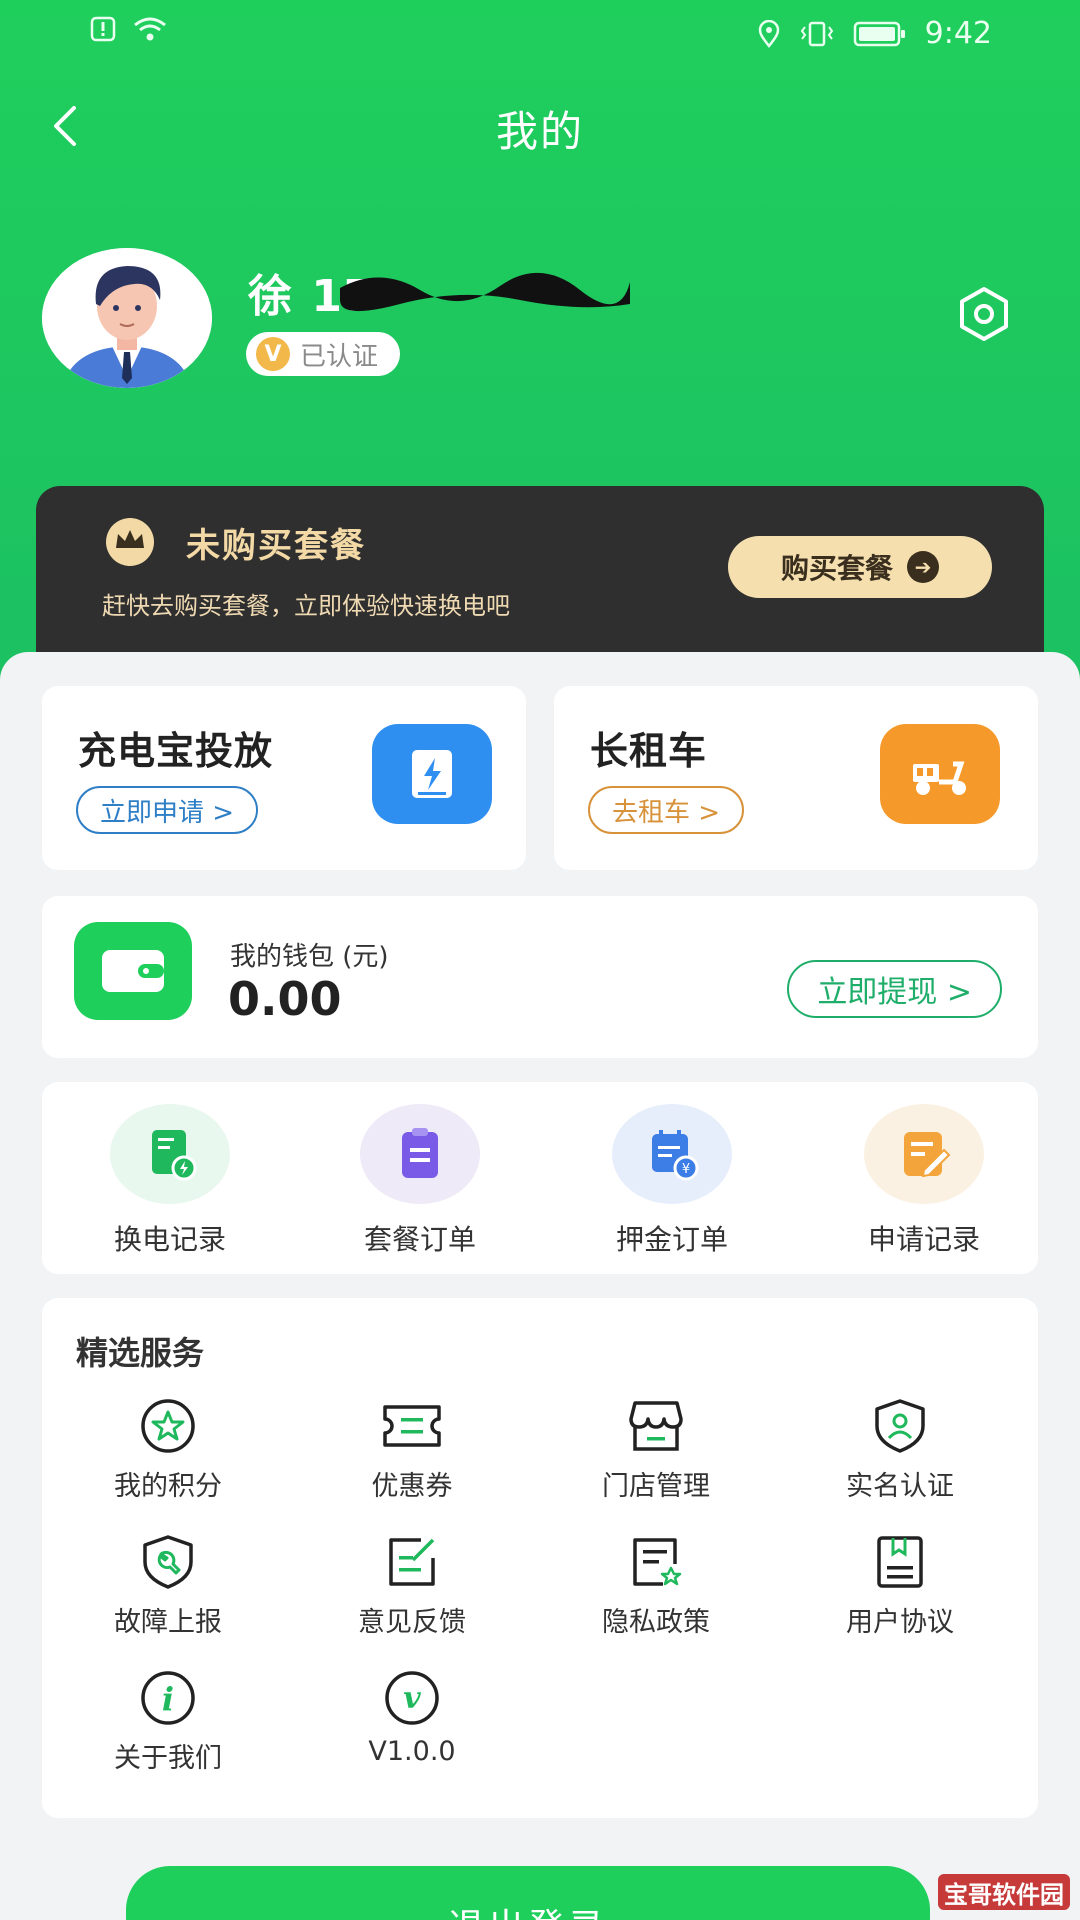 Image resolution: width=1080 pixels, height=1920 pixels. Describe the element at coordinates (412, 1562) in the screenshot. I see `feedback-icon` at that location.